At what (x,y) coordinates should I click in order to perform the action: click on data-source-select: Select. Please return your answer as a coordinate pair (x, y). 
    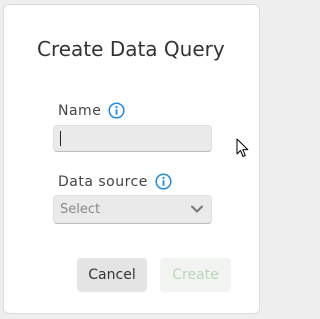
    Looking at the image, I should click on (132, 209).